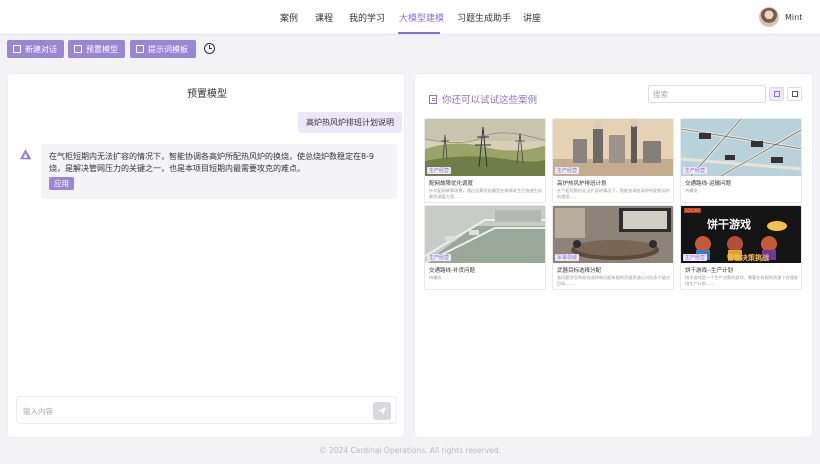  What do you see at coordinates (17, 49) in the screenshot?
I see `chat-plus-icon` at bounding box center [17, 49].